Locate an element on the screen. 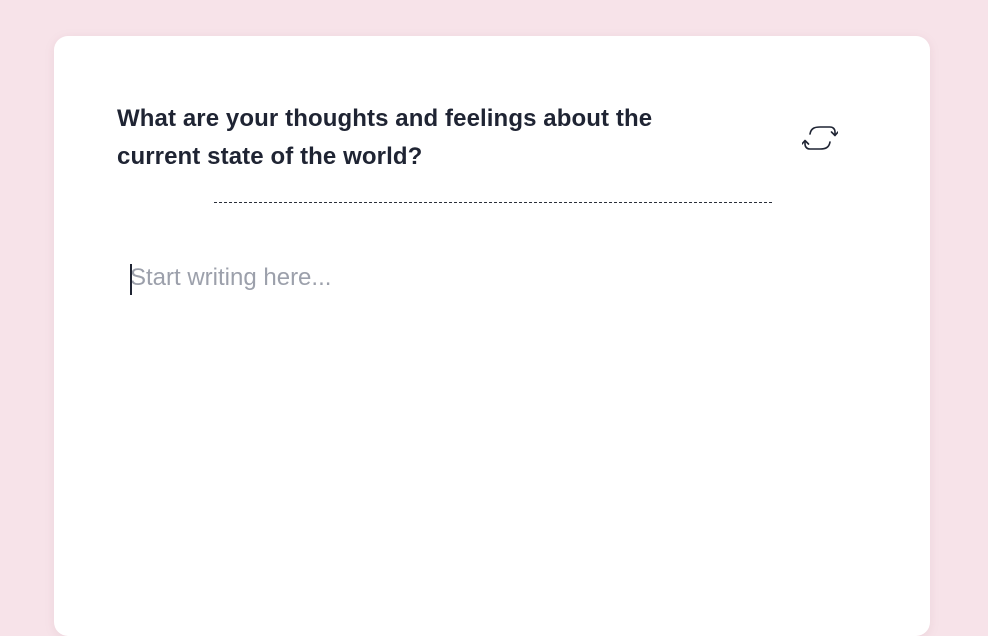  prompt-divider is located at coordinates (493, 202).